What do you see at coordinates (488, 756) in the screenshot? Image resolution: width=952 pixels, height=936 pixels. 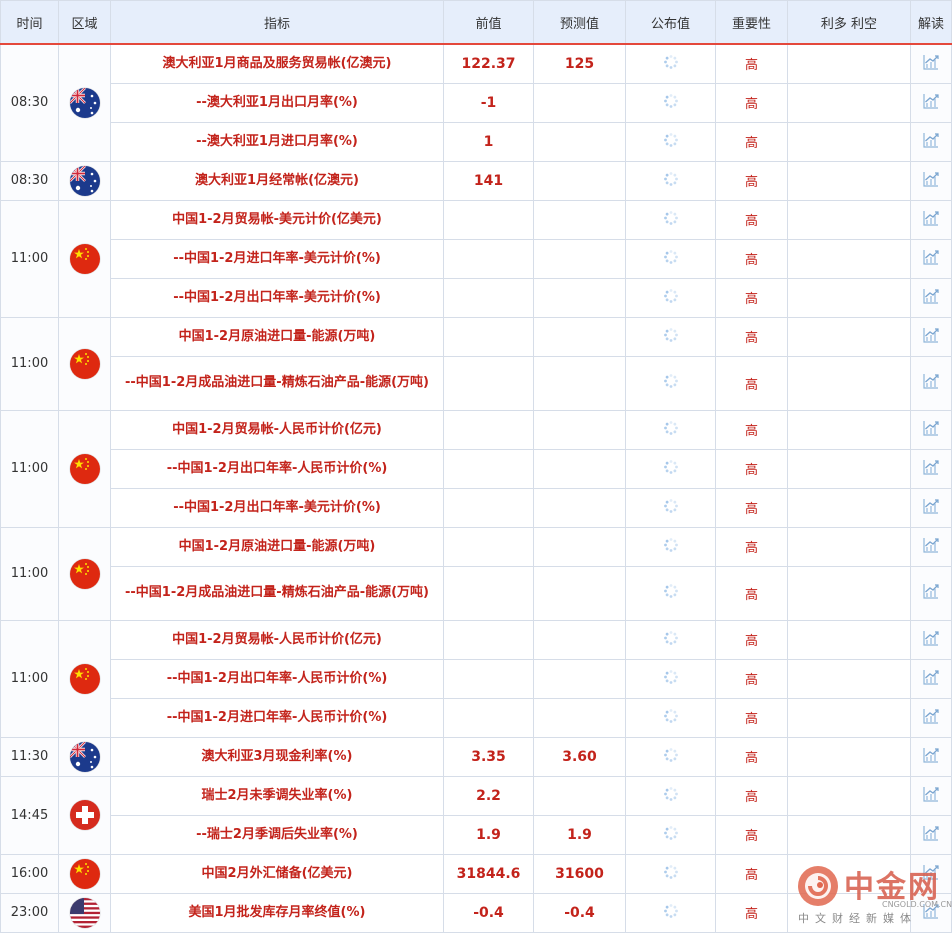 I see `previous-value-cell: 3.35` at bounding box center [488, 756].